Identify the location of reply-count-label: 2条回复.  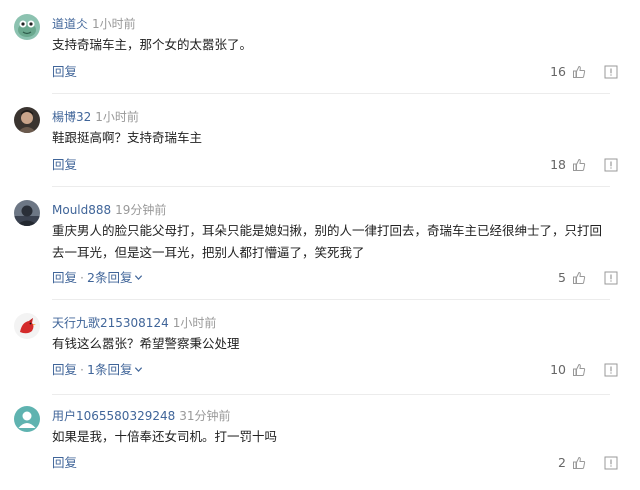
(110, 277).